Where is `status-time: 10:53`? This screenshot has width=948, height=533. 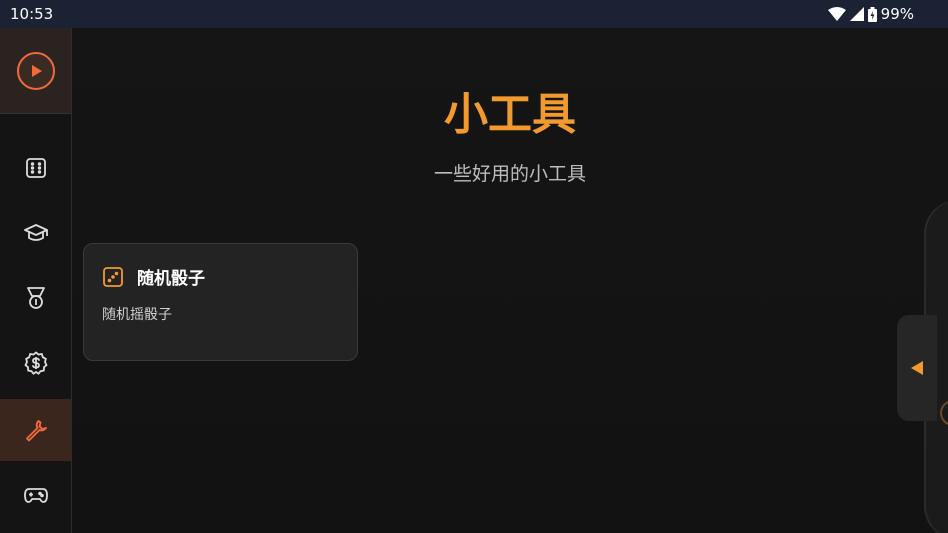 status-time: 10:53 is located at coordinates (32, 14).